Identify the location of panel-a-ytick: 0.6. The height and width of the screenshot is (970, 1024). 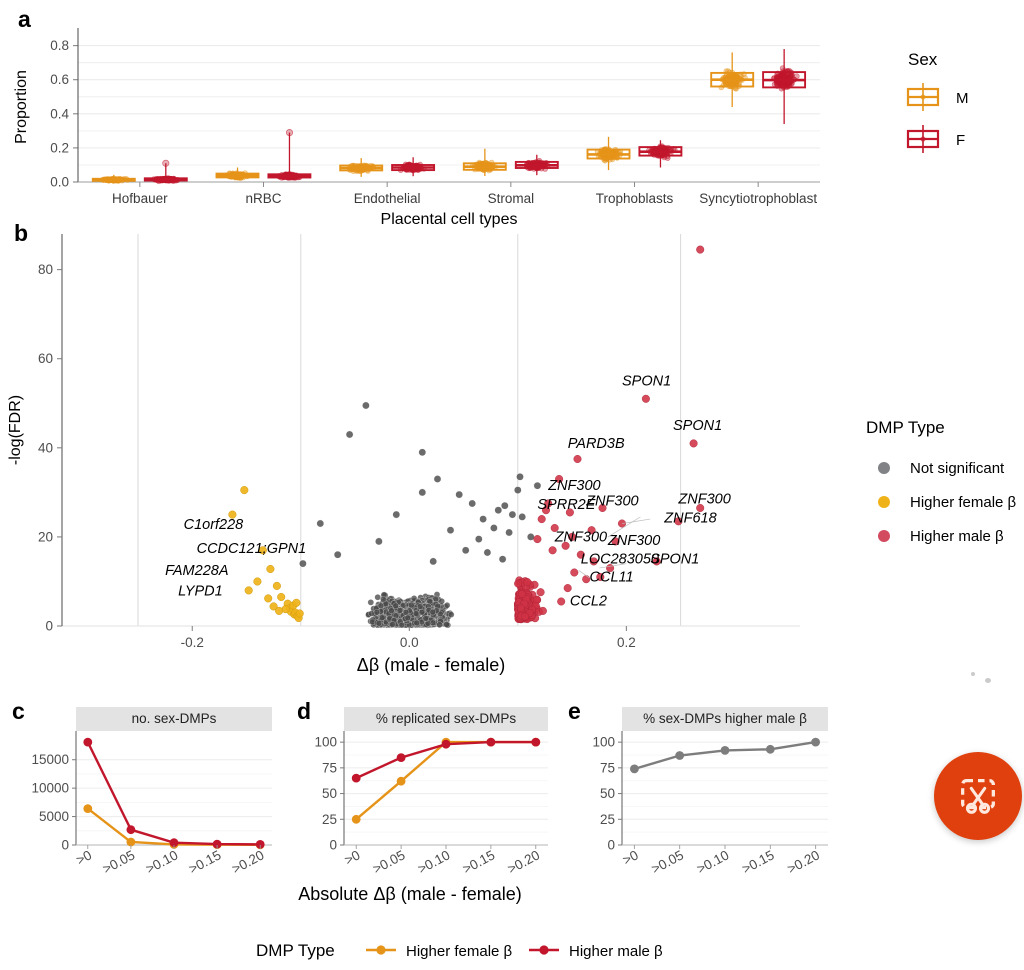
(59, 79).